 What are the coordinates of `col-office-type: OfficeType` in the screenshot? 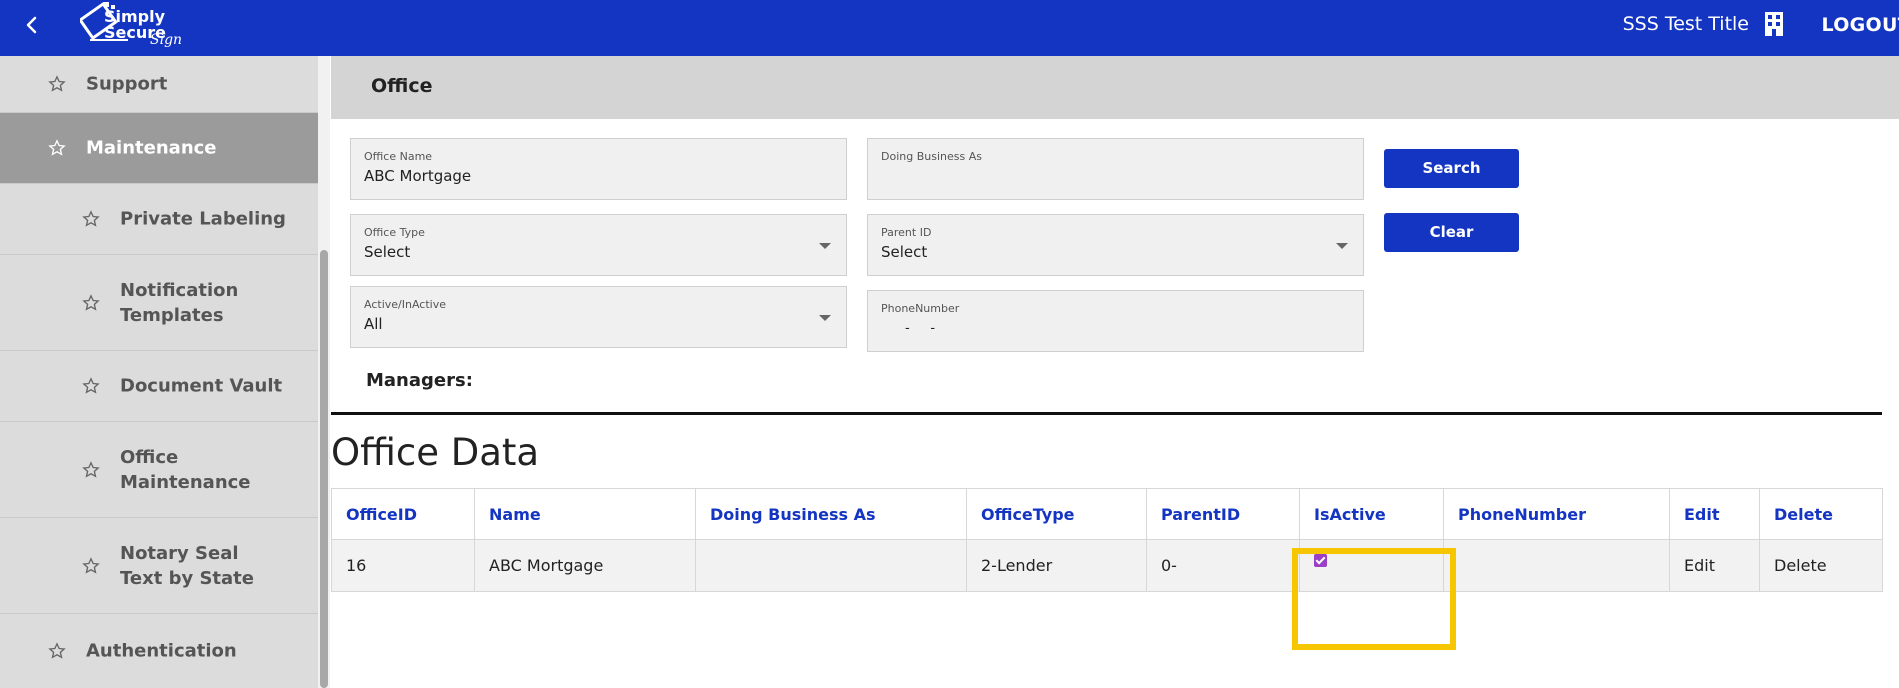 It's located at (1056, 514).